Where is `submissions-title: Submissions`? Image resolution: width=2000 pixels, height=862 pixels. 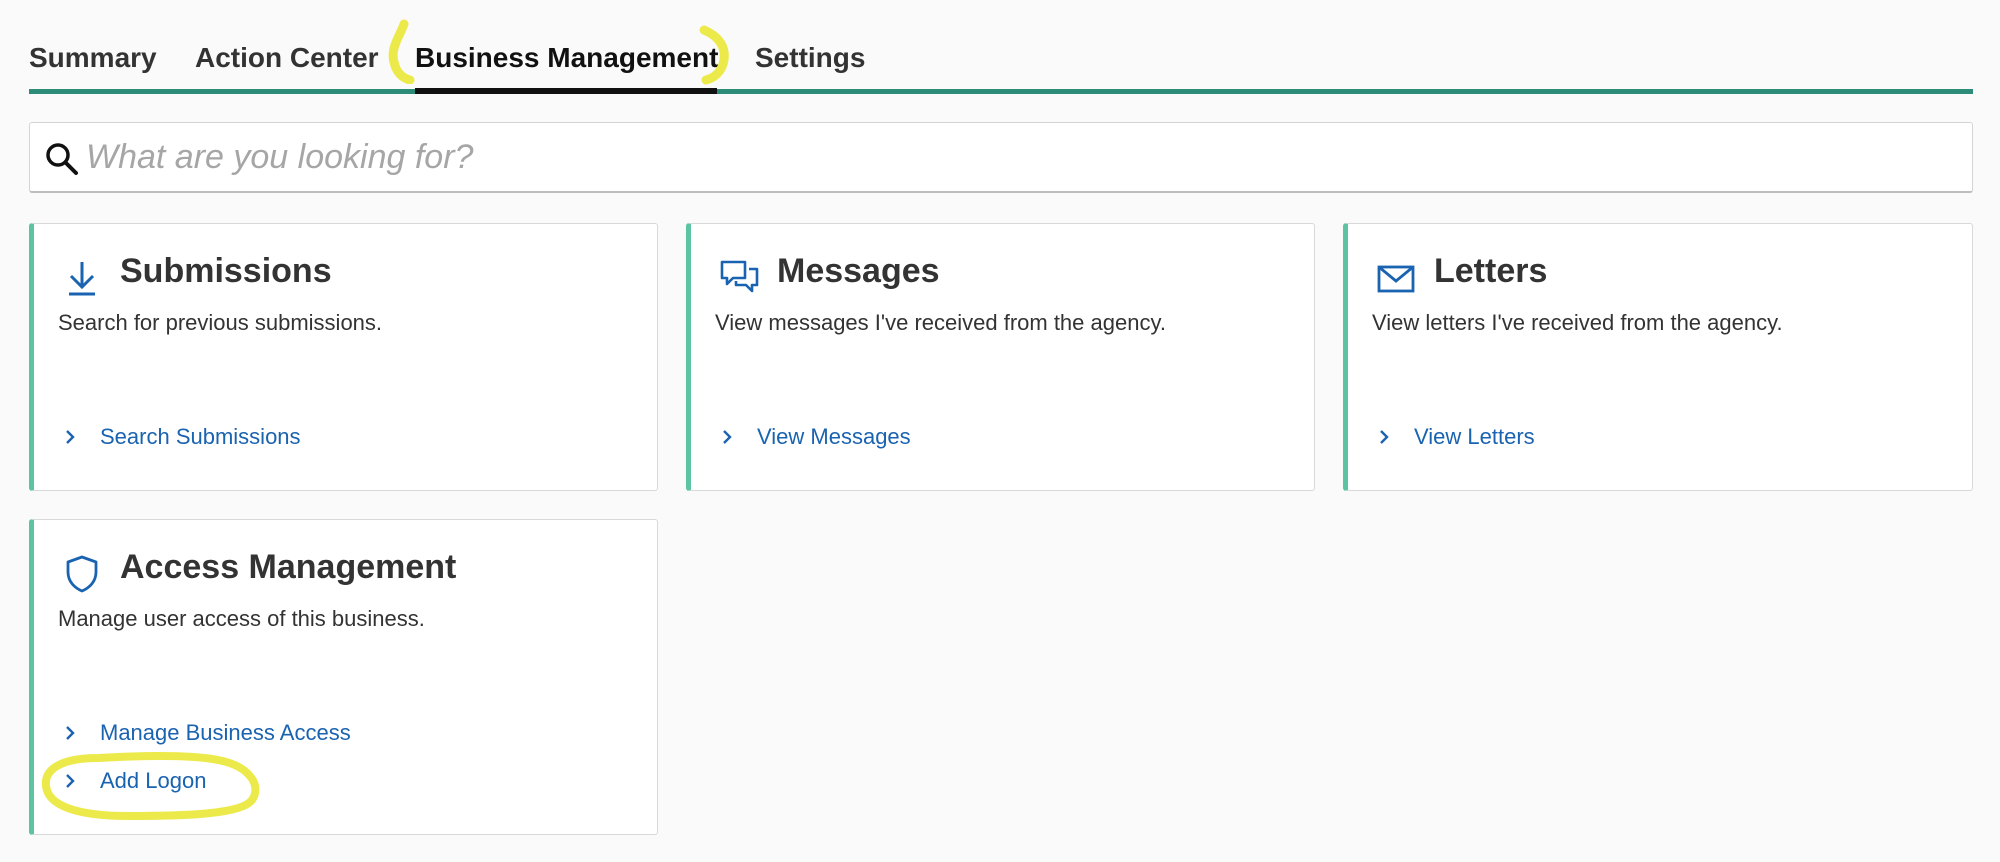
submissions-title: Submissions is located at coordinates (226, 271).